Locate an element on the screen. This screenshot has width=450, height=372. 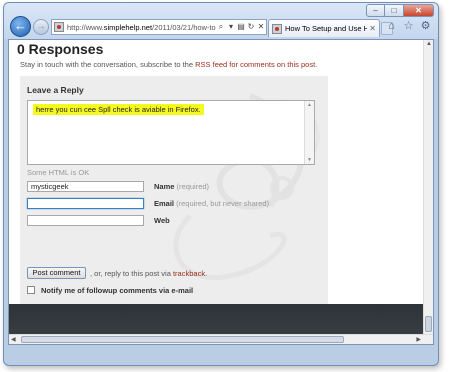
email-label-text: Email is located at coordinates (164, 203).